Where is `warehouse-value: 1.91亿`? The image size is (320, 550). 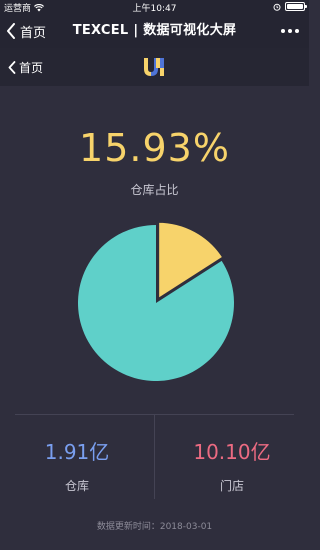
warehouse-value: 1.91亿 is located at coordinates (77, 452).